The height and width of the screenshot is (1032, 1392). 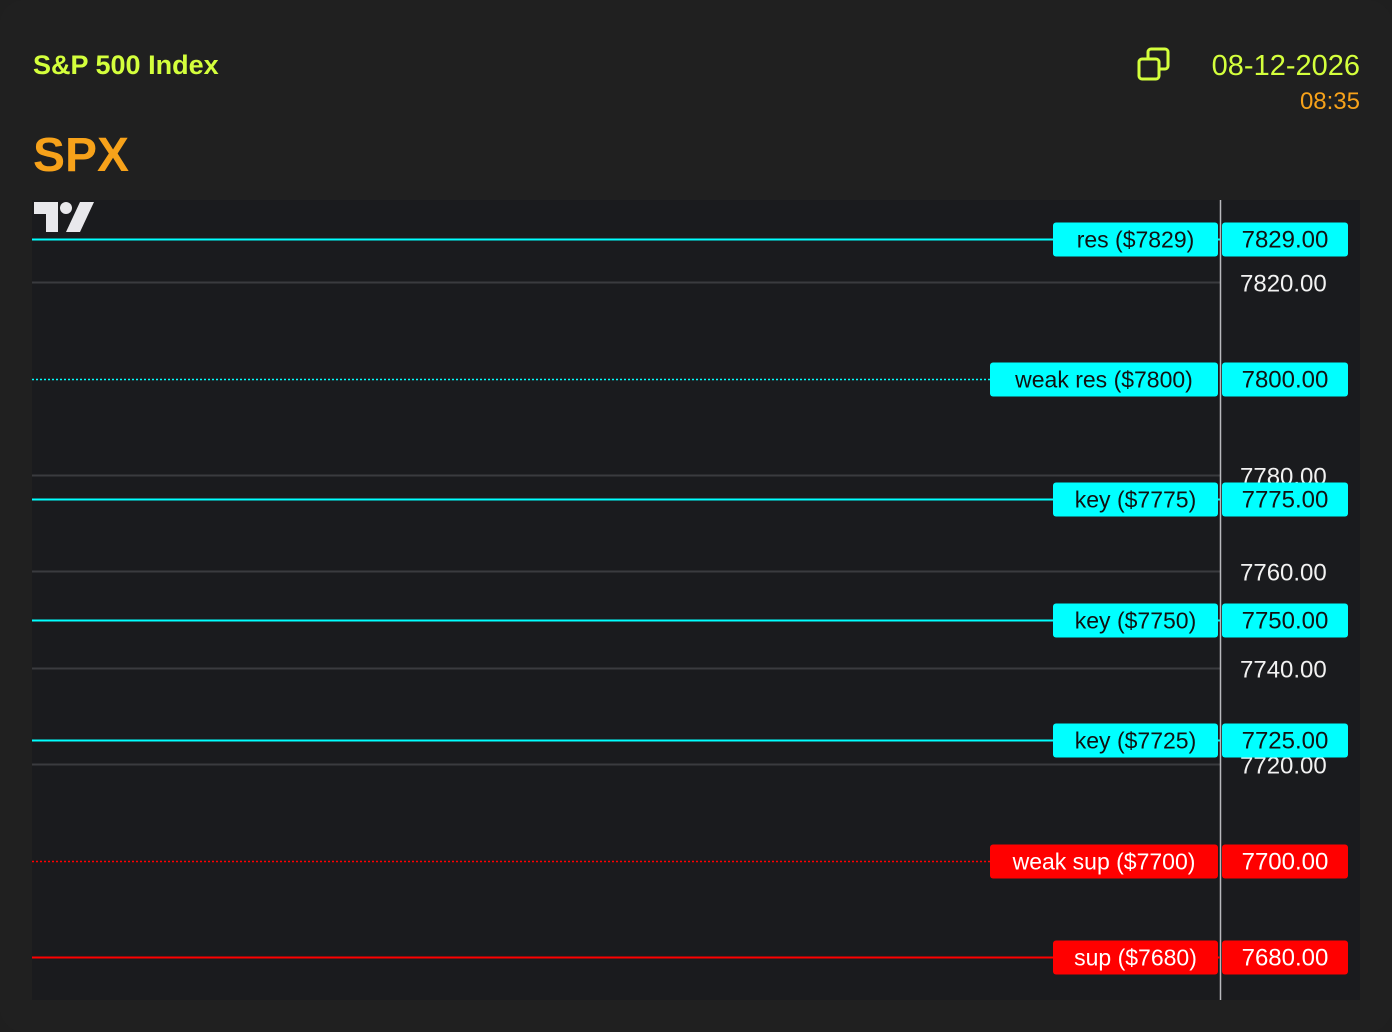 I want to click on price-tag-label: 7725.00, so click(x=1285, y=741).